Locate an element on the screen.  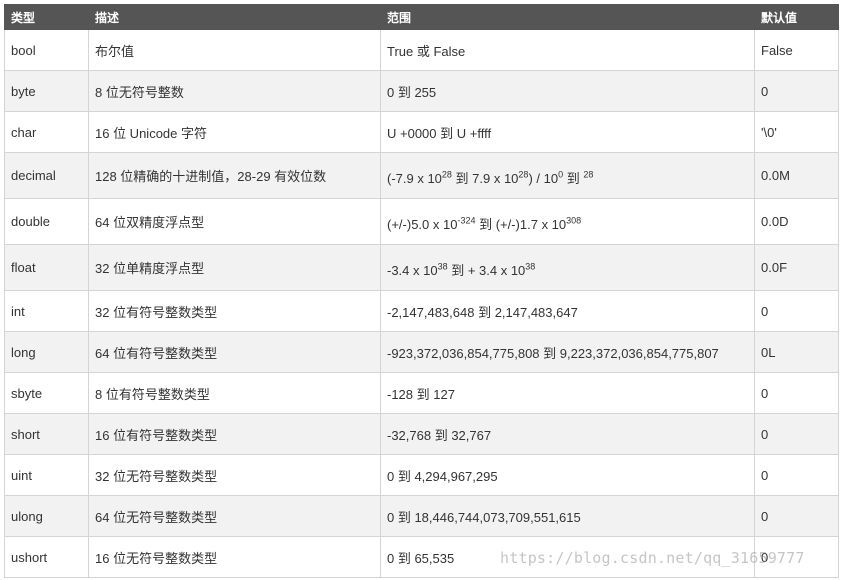
range-expression: (+/-)5.0 x 10-324 到 (+/-)1.7 x 10308 is located at coordinates (484, 221).